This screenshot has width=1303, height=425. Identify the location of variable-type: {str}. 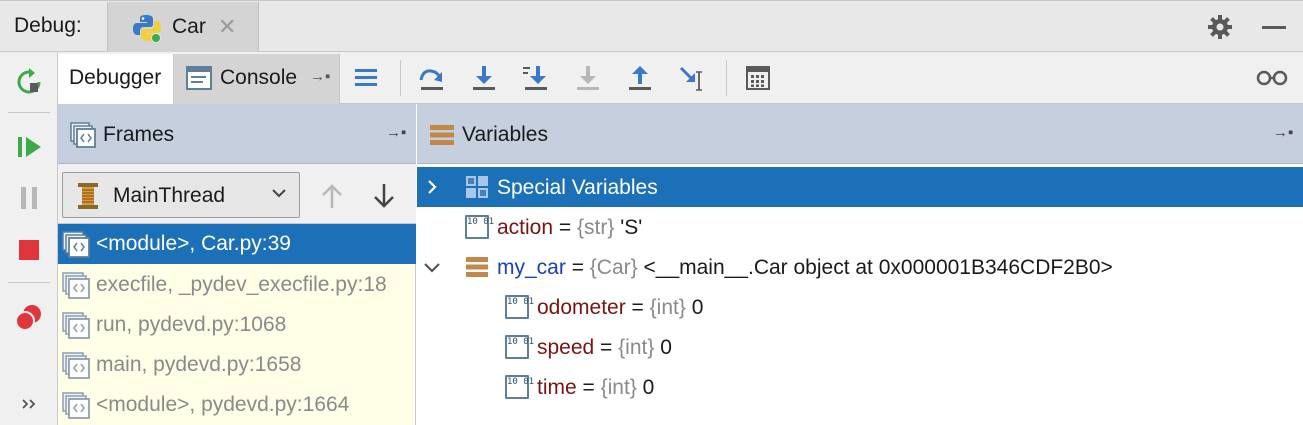
(598, 227).